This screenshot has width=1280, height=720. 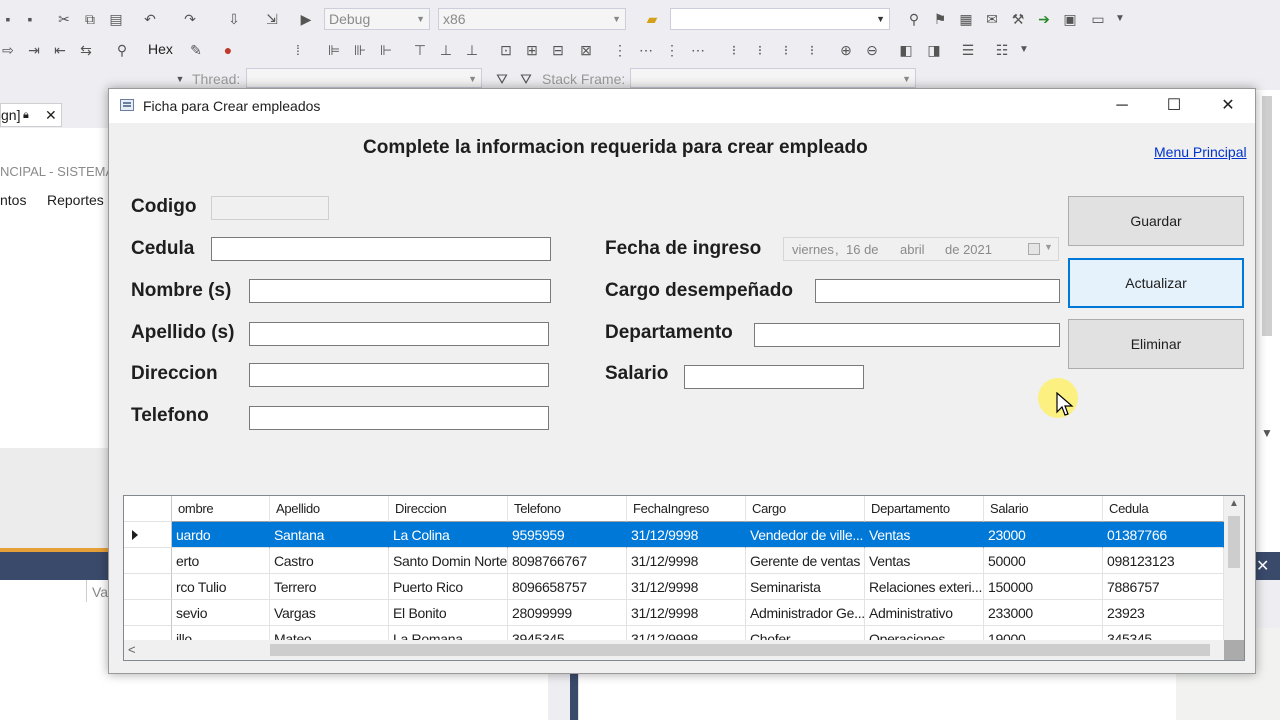 I want to click on size-icon-3: ⊟, so click(x=558, y=50).